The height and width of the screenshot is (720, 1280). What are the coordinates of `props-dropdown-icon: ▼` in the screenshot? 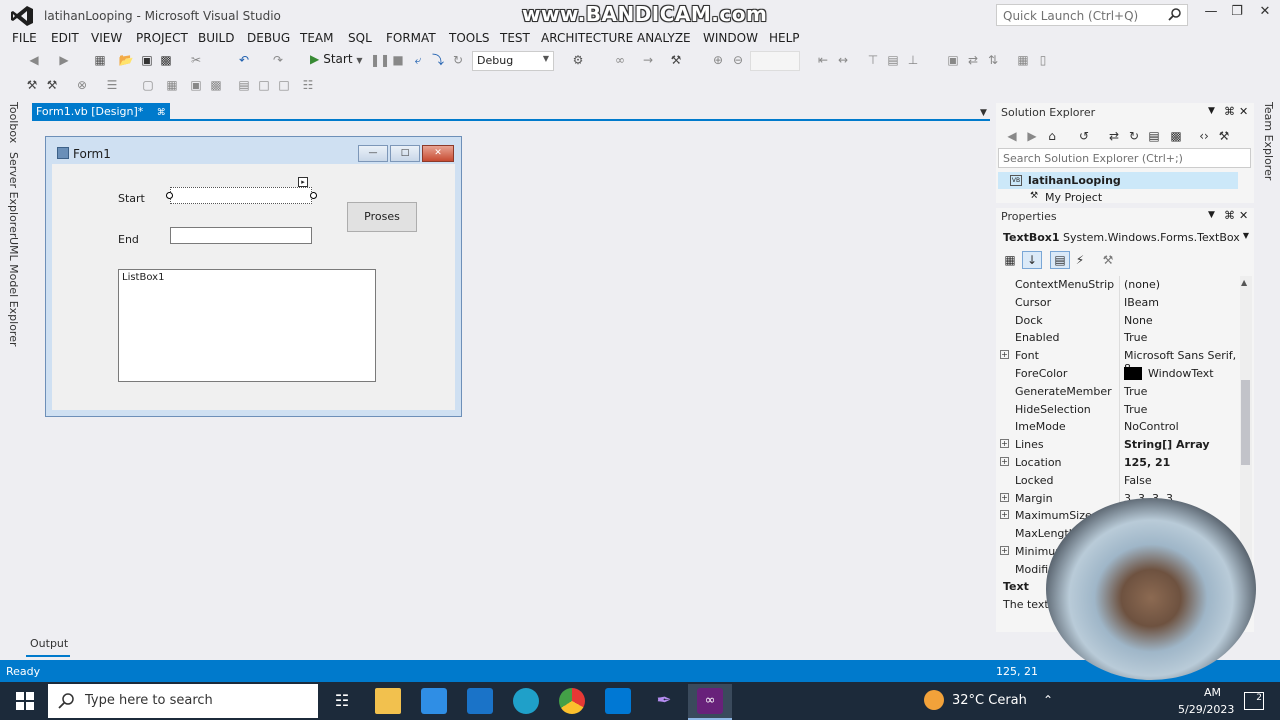 It's located at (1211, 215).